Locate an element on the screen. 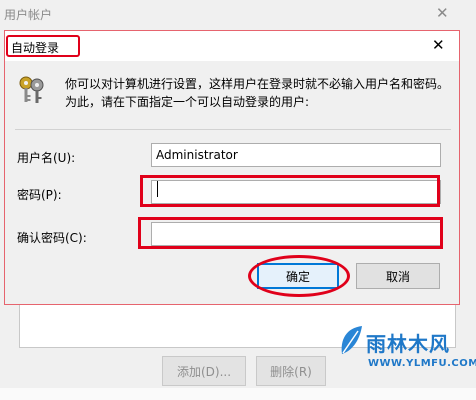 This screenshot has height=400, width=476. keys-icon is located at coordinates (31, 89).